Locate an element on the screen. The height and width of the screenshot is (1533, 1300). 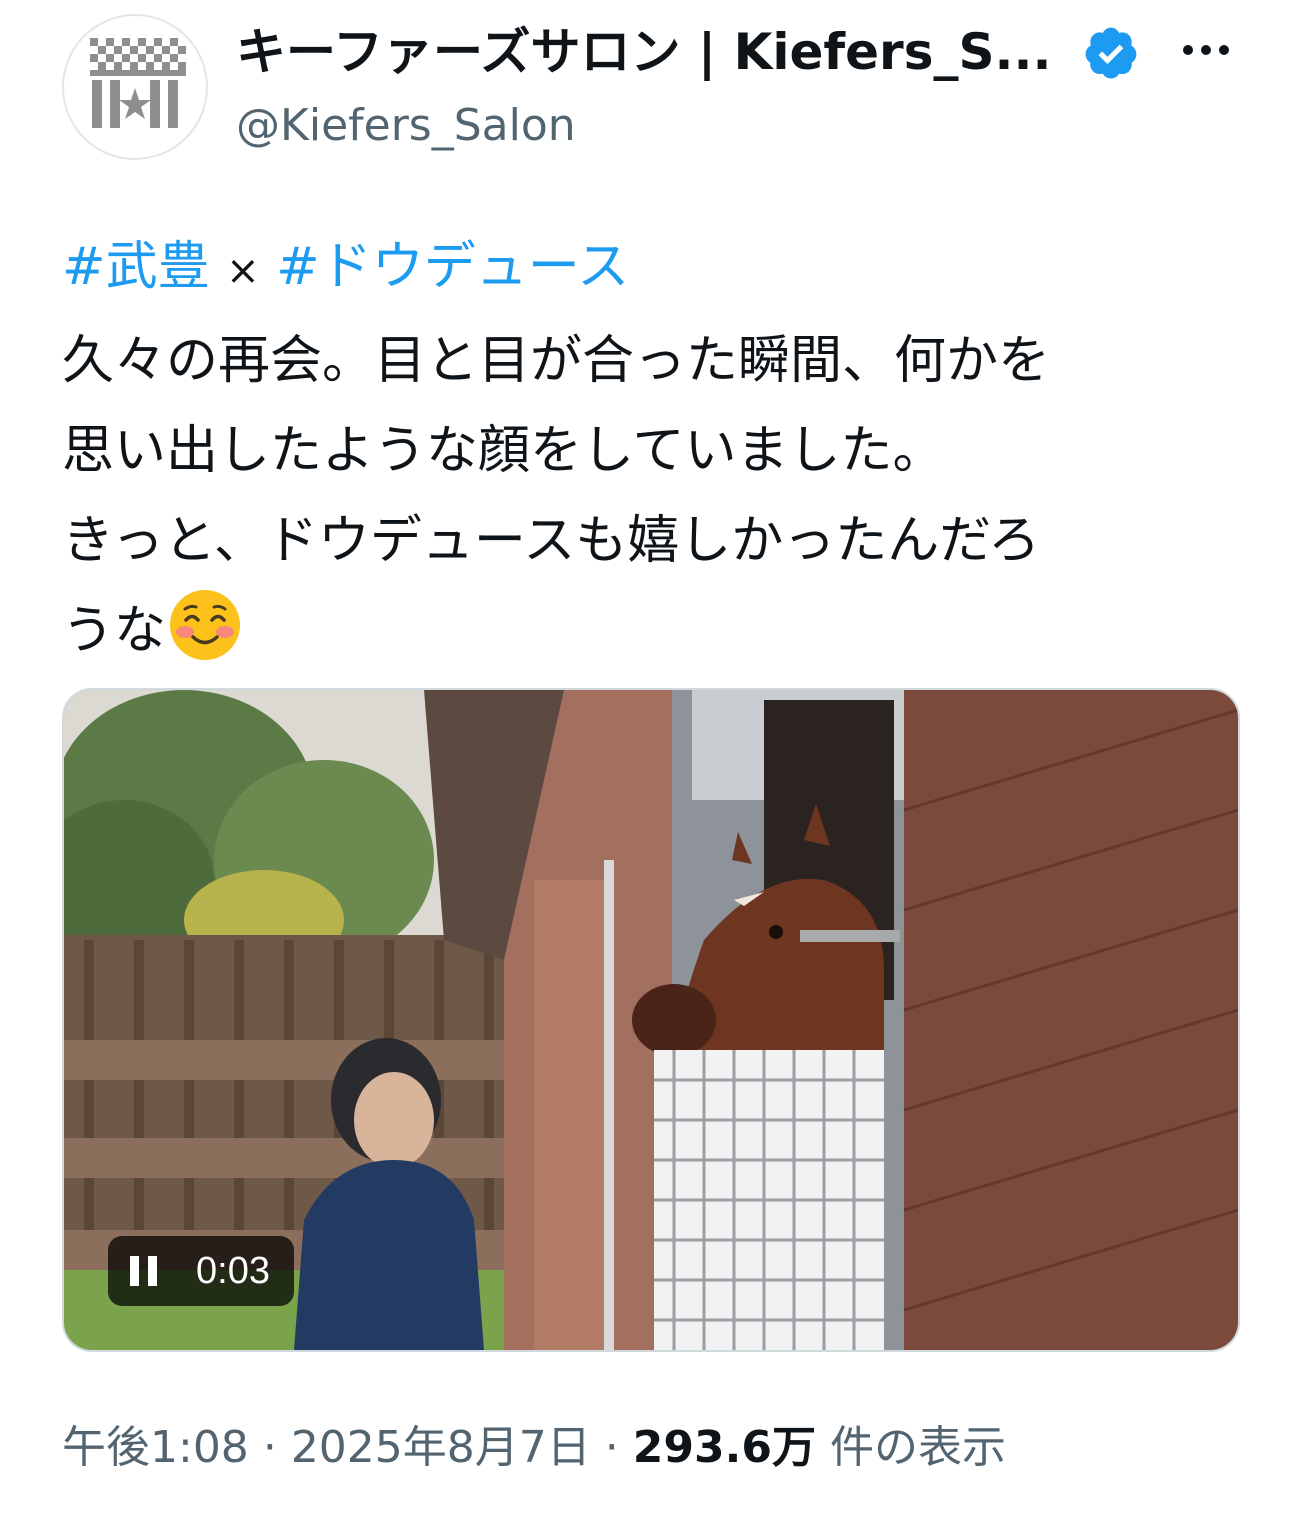
video-controls: 0:03 is located at coordinates (201, 1271).